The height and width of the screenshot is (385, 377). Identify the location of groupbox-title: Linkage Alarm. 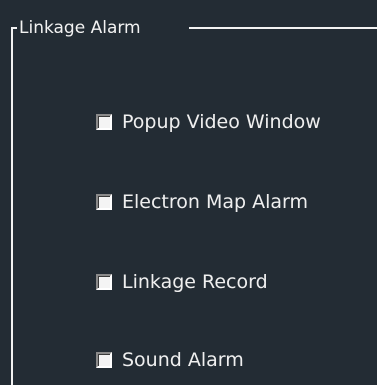
(80, 28).